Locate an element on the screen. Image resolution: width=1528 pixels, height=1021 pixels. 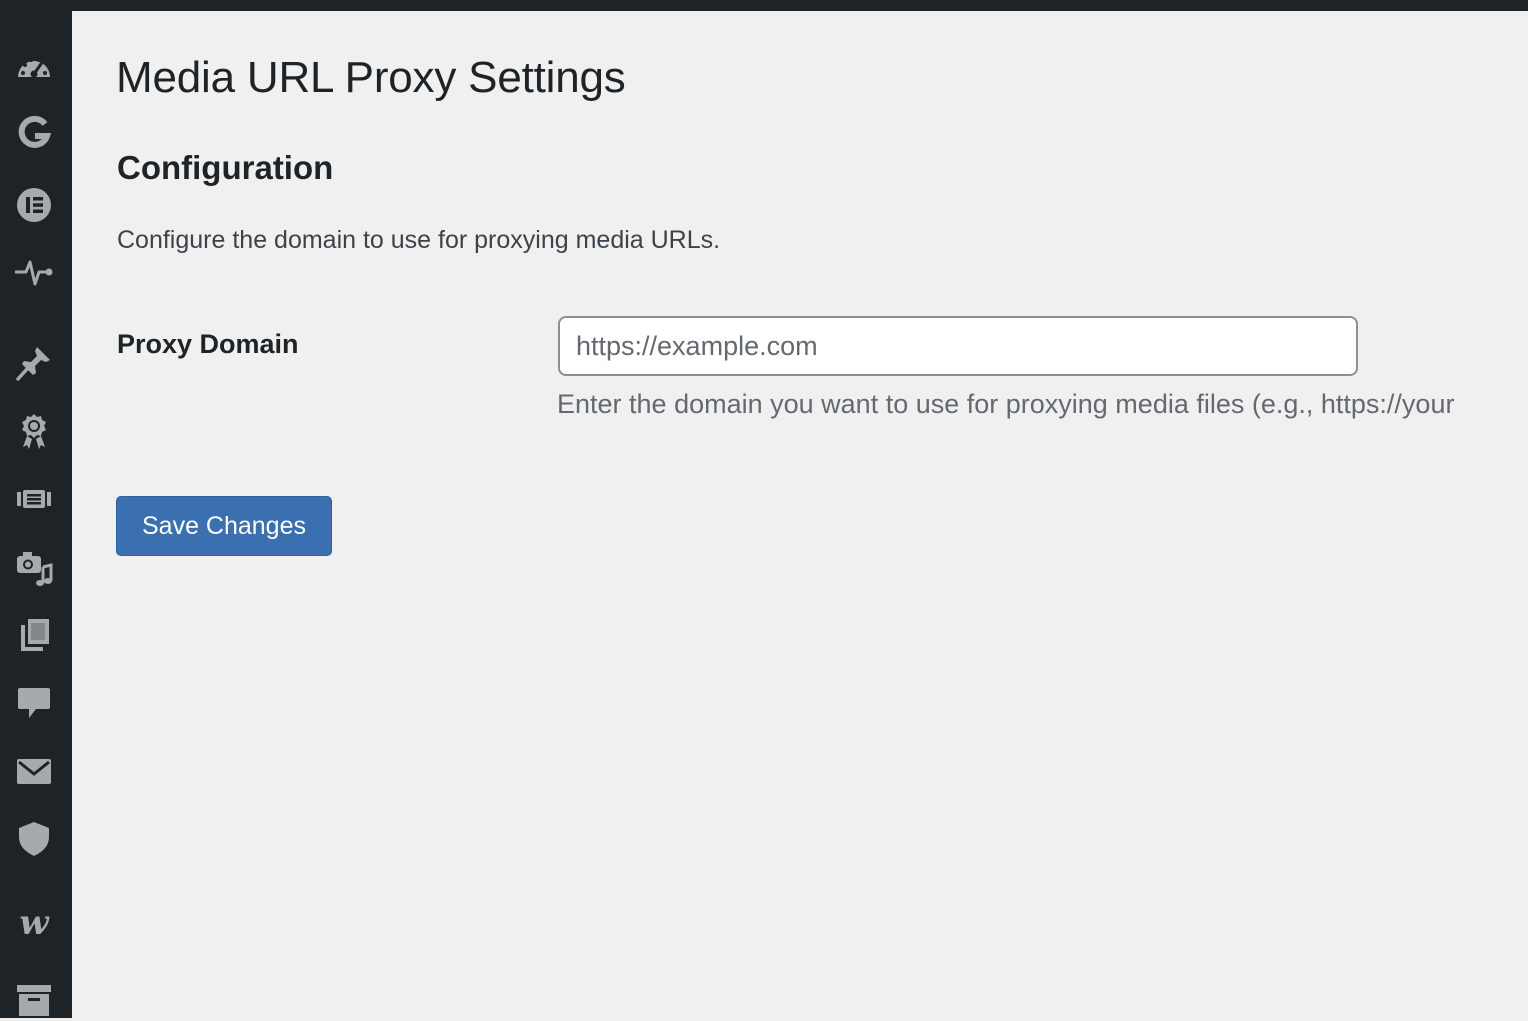
comment-bubble-icon is located at coordinates (34, 703).